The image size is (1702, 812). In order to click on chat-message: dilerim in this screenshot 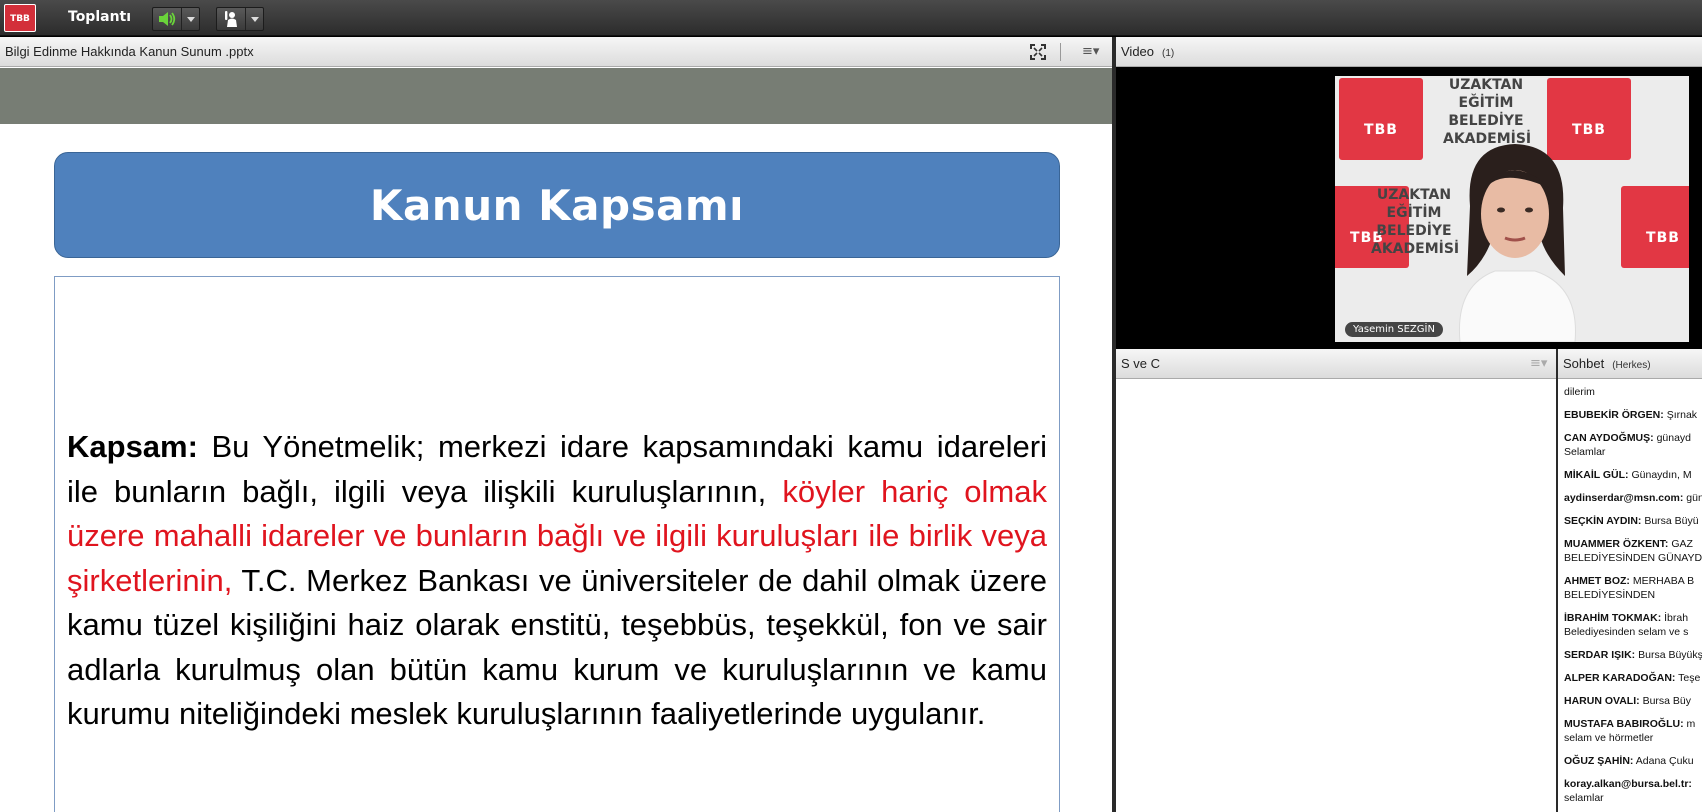, I will do `click(1633, 392)`.